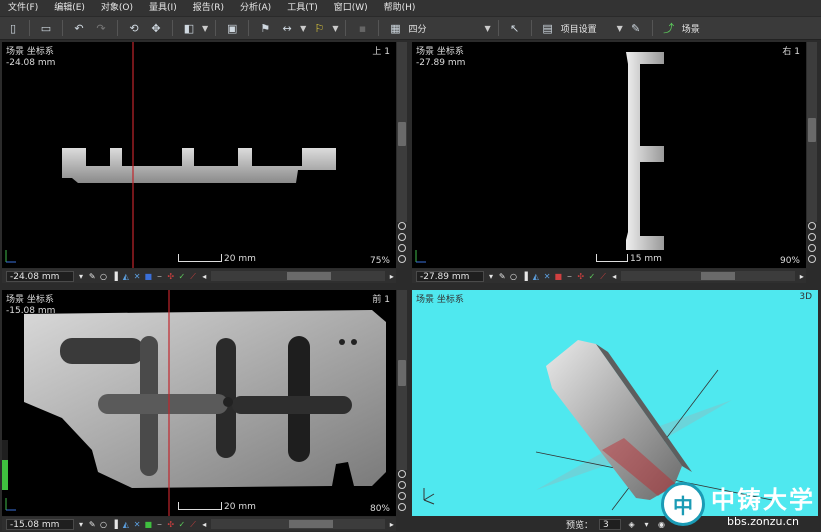 Image resolution: width=821 pixels, height=532 pixels. Describe the element at coordinates (351, 8) in the screenshot. I see `menu-window: 窗口(W)` at that location.